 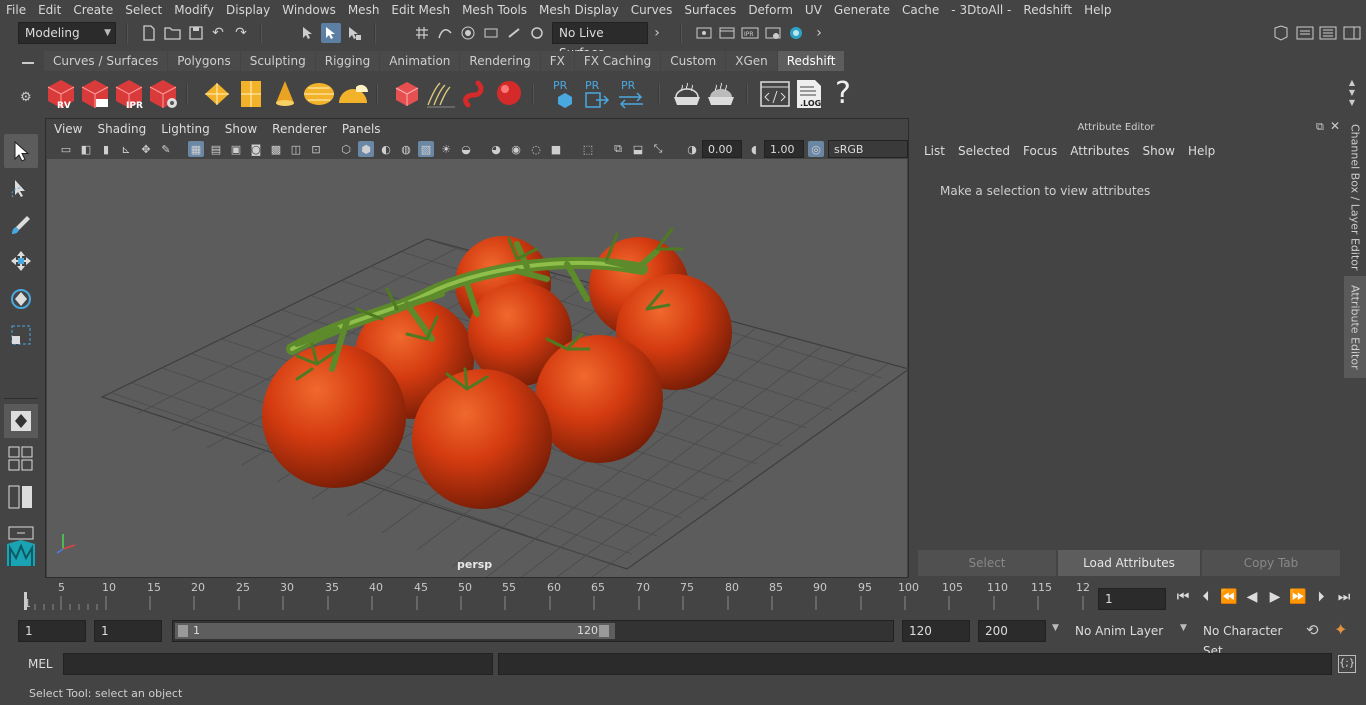 What do you see at coordinates (1344, 597) in the screenshot?
I see `go-to-end-icon: ⏭` at bounding box center [1344, 597].